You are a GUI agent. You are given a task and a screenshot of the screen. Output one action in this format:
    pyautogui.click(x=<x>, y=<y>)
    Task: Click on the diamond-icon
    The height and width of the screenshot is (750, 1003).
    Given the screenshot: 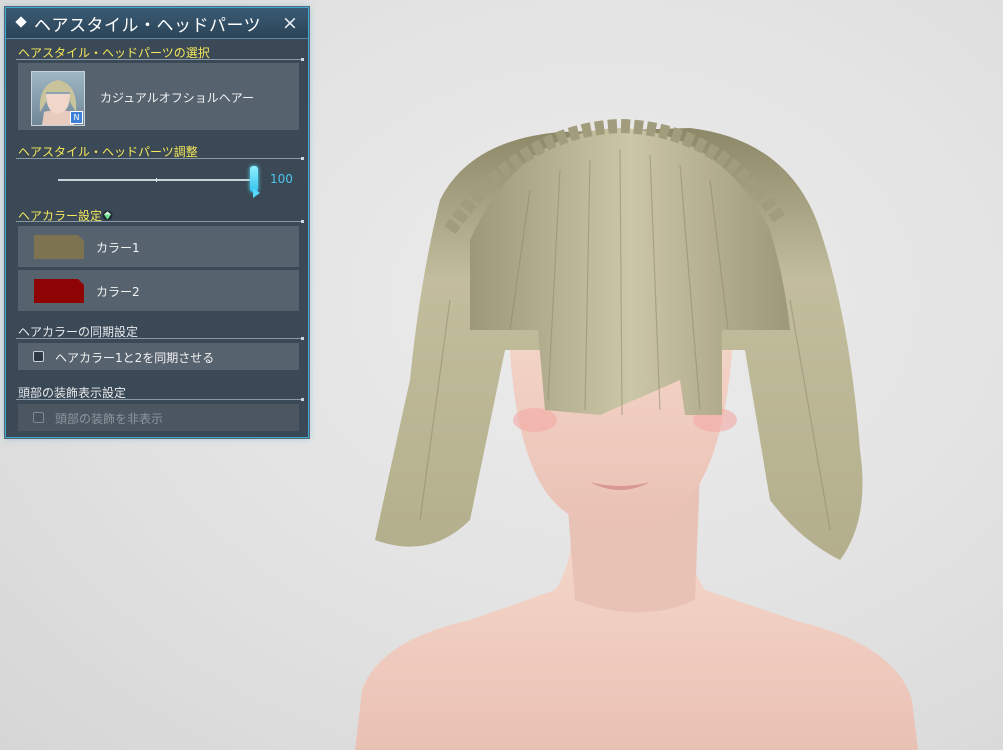 What is the action you would take?
    pyautogui.click(x=21, y=22)
    